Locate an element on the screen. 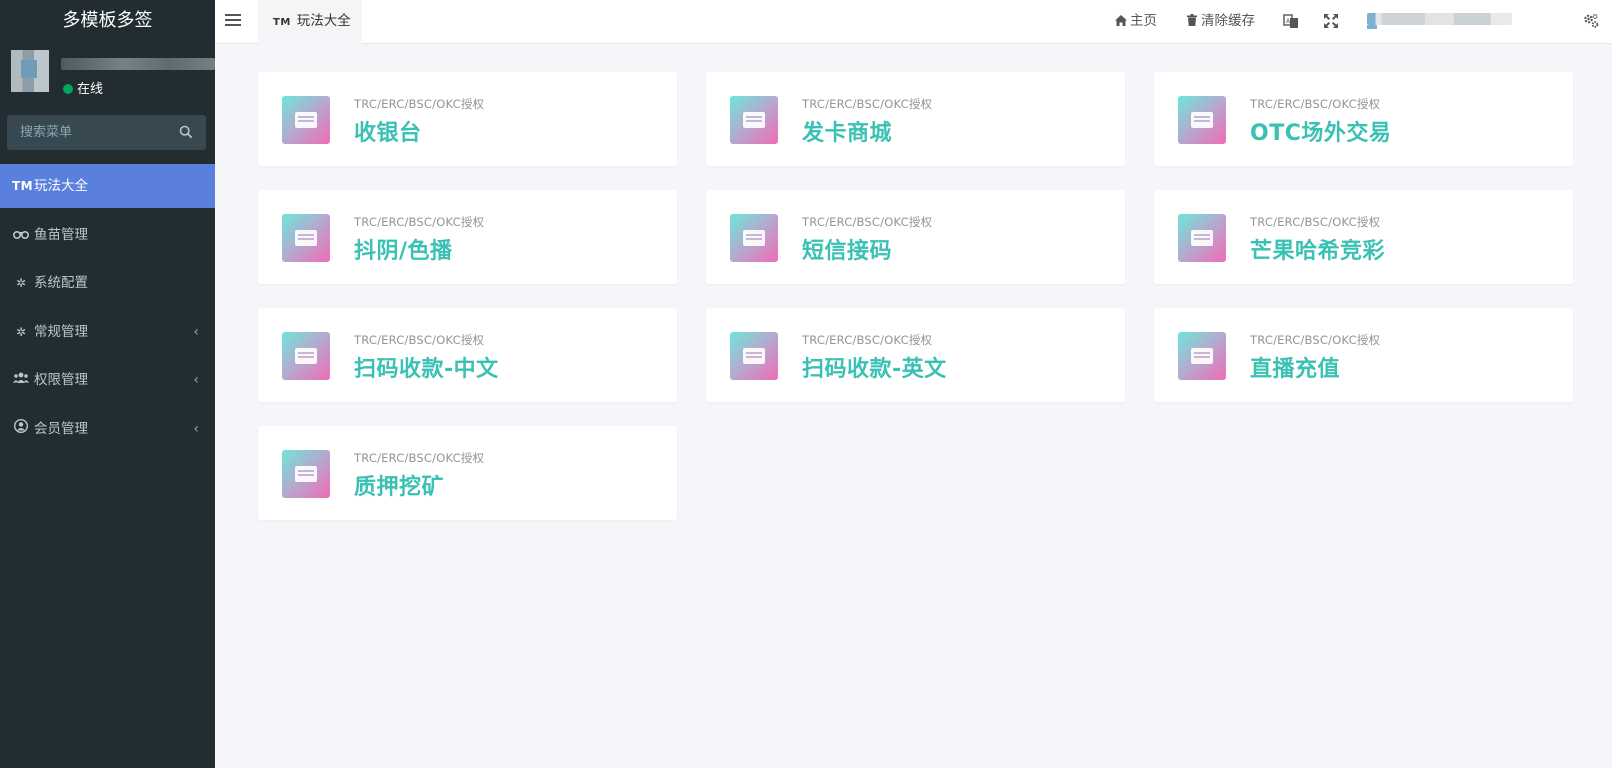  home-label: 主页 is located at coordinates (1143, 21).